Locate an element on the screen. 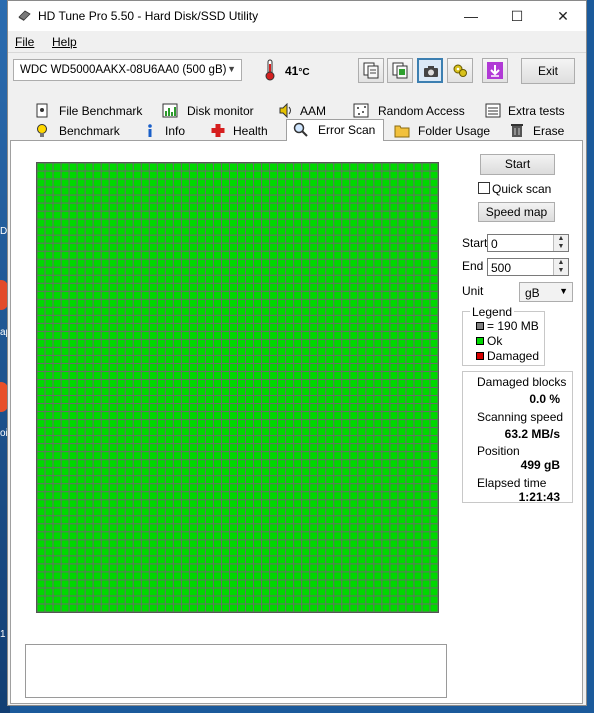 The width and height of the screenshot is (594, 713). start-position-field: 0 ▲ ▼ is located at coordinates (528, 243).